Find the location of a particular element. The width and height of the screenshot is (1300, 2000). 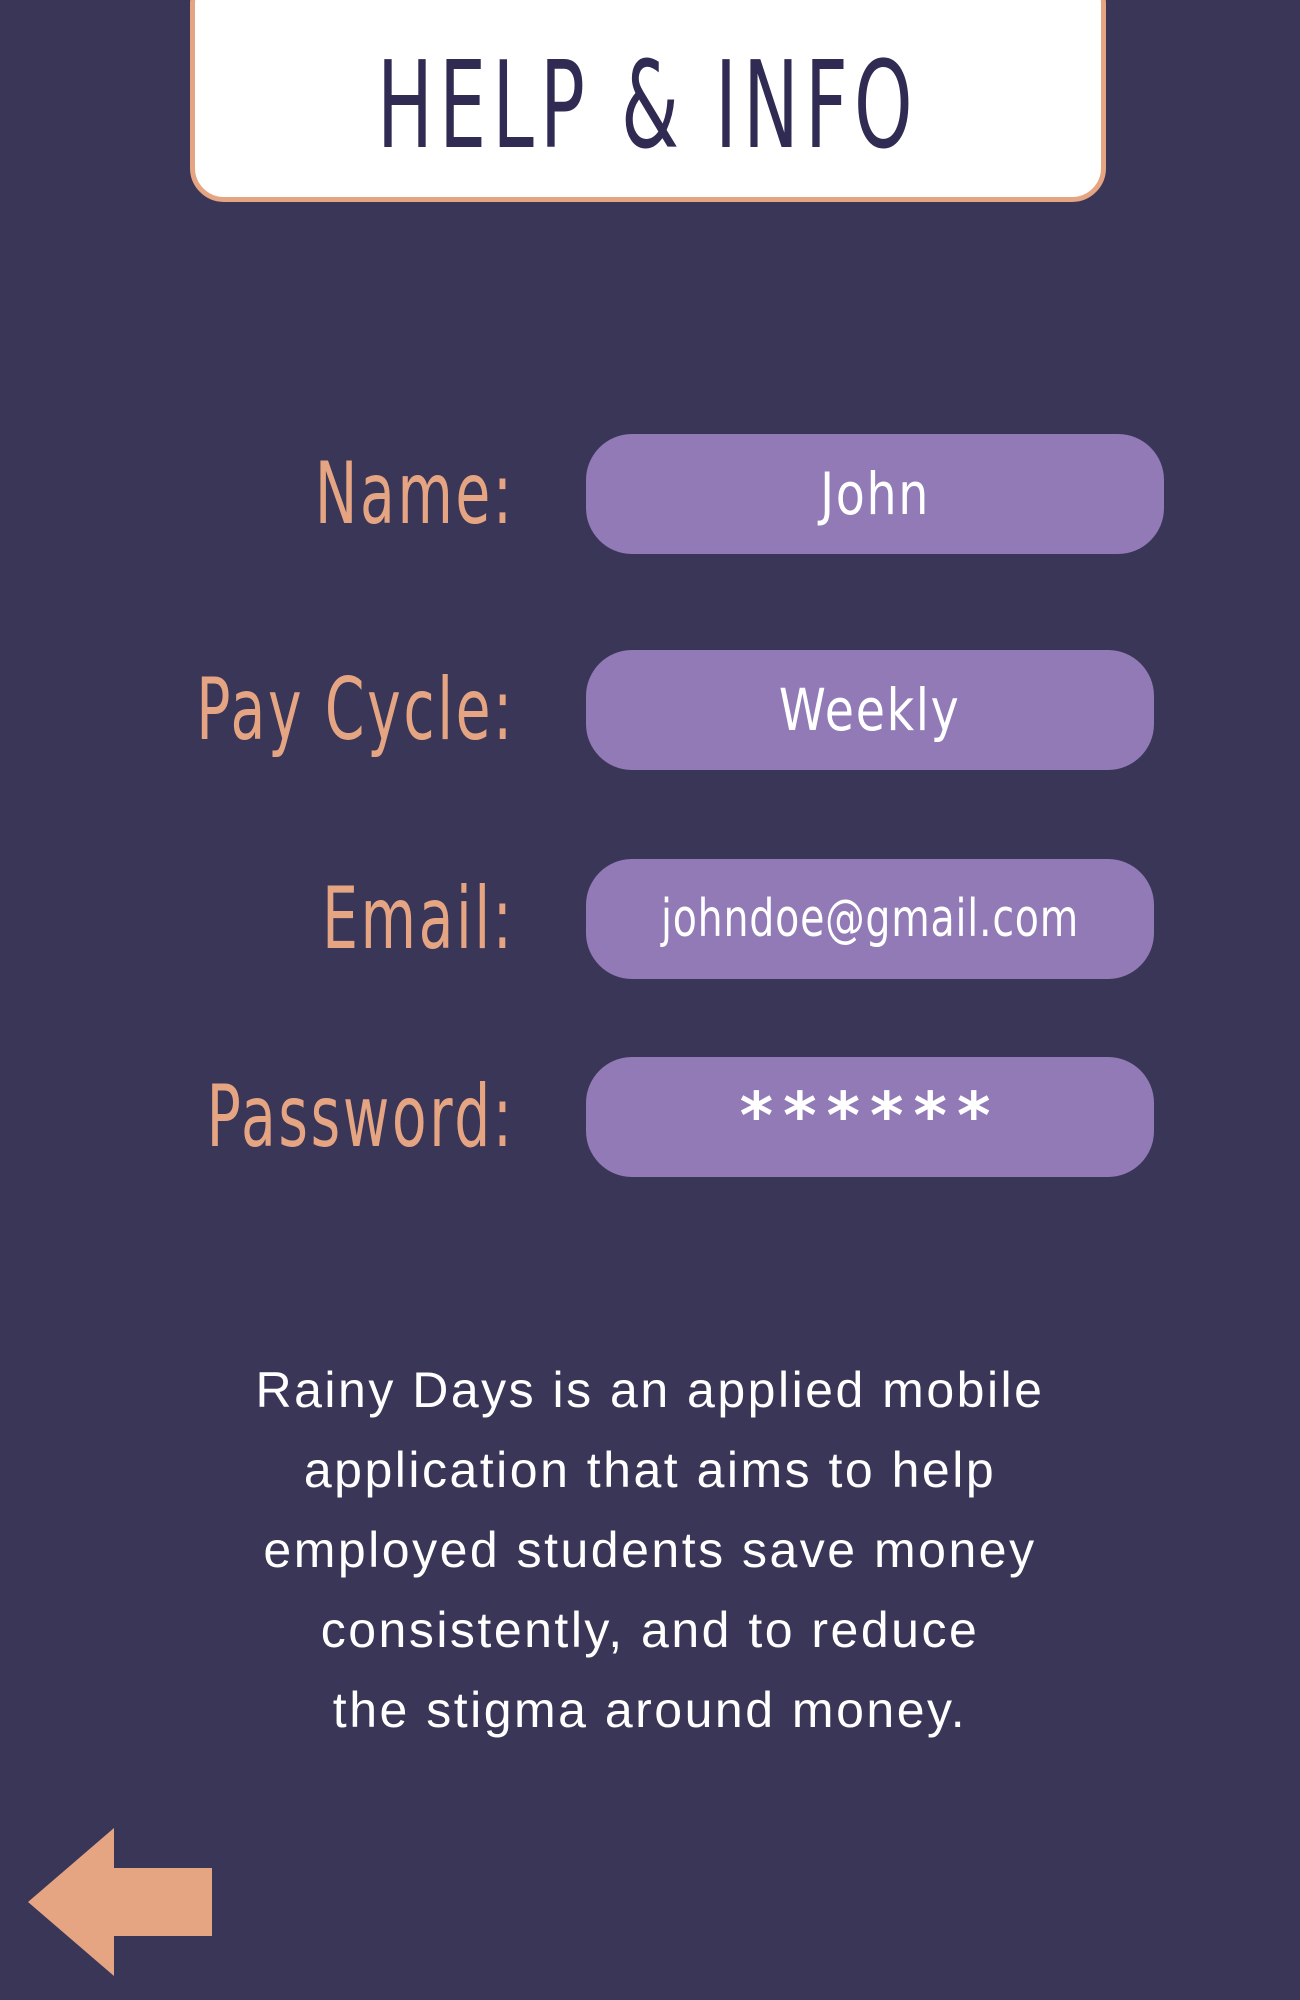

header-card: HELP & INFO is located at coordinates (648, 101).